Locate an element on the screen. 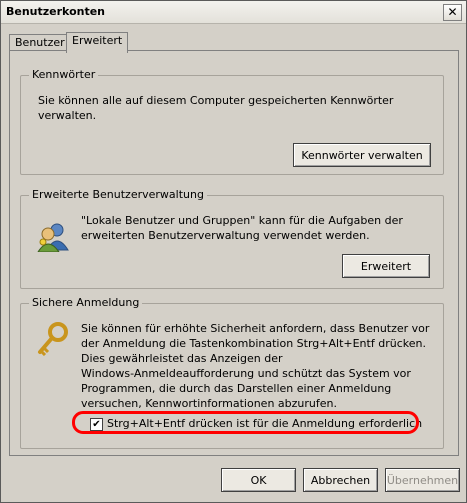  close-icon: ✕ is located at coordinates (452, 12).